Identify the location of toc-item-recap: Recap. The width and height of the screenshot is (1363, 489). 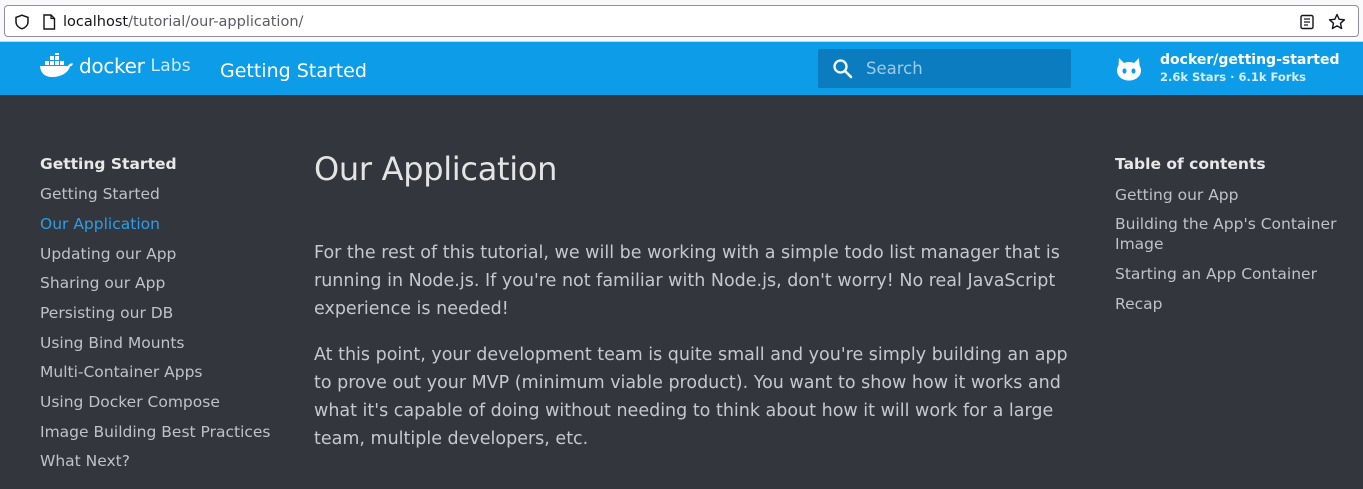
(1232, 304).